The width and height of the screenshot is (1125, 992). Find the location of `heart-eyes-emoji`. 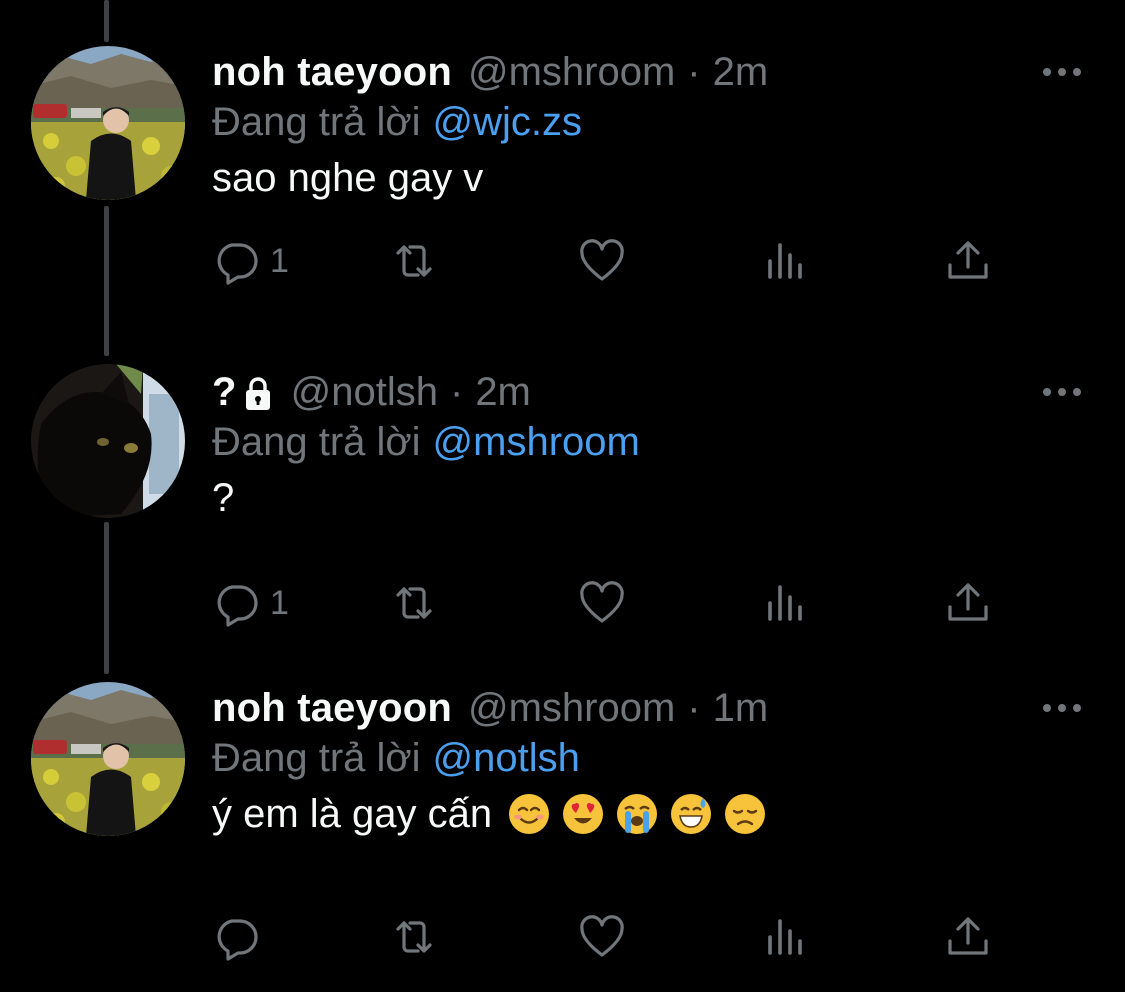

heart-eyes-emoji is located at coordinates (583, 814).